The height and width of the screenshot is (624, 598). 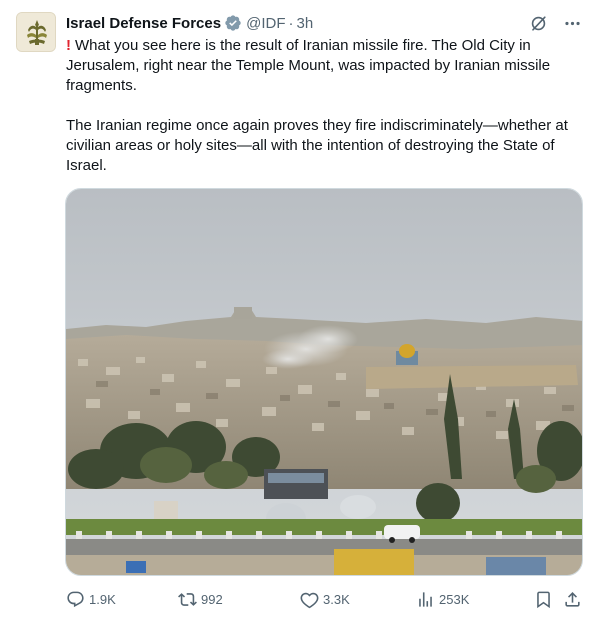 What do you see at coordinates (212, 599) in the screenshot?
I see `repost-count: 992` at bounding box center [212, 599].